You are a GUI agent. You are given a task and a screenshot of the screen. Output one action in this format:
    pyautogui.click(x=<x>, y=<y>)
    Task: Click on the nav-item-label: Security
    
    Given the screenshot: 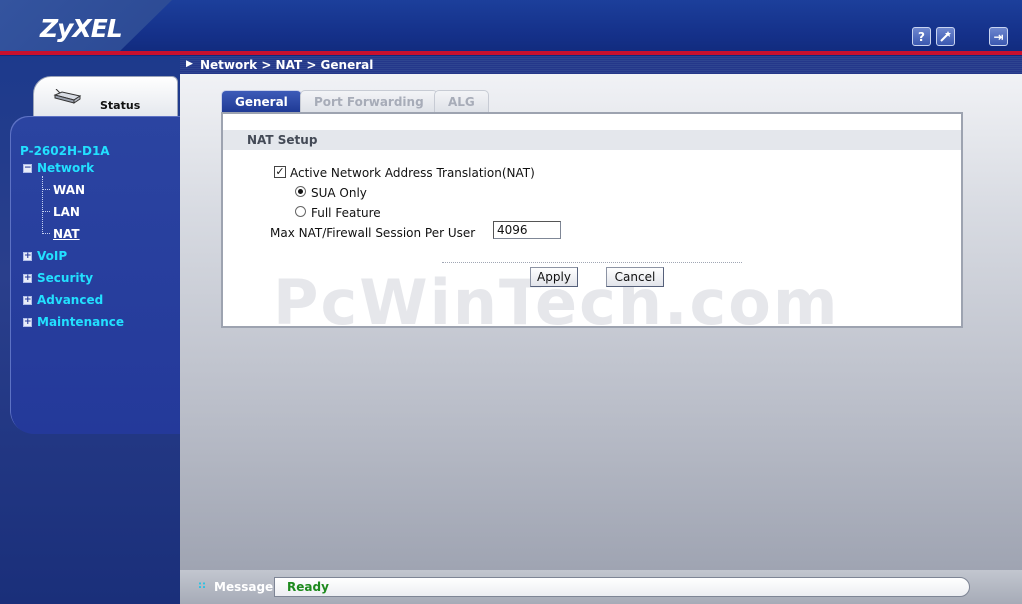 What is the action you would take?
    pyautogui.click(x=65, y=278)
    